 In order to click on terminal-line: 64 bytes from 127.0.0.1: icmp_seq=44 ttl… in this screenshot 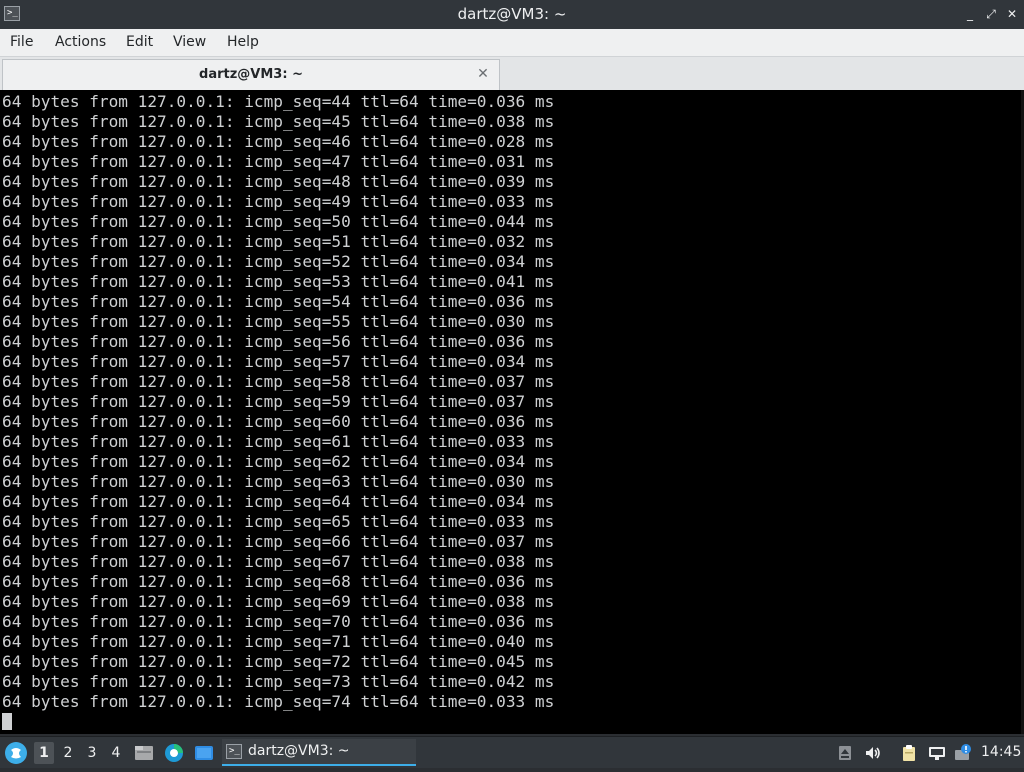, I will do `click(278, 101)`.